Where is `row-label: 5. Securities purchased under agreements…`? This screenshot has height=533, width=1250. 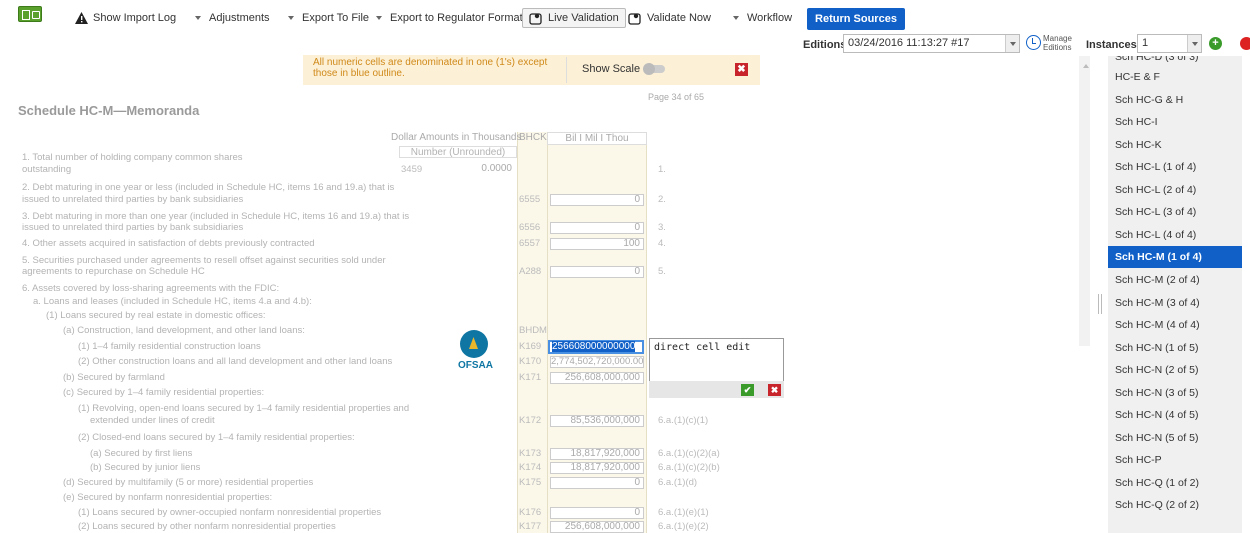 row-label: 5. Securities purchased under agreements… is located at coordinates (204, 260).